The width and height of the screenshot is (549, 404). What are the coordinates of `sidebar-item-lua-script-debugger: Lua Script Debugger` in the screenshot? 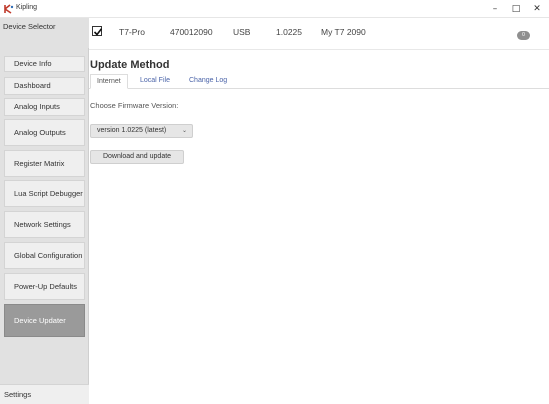 It's located at (44, 193).